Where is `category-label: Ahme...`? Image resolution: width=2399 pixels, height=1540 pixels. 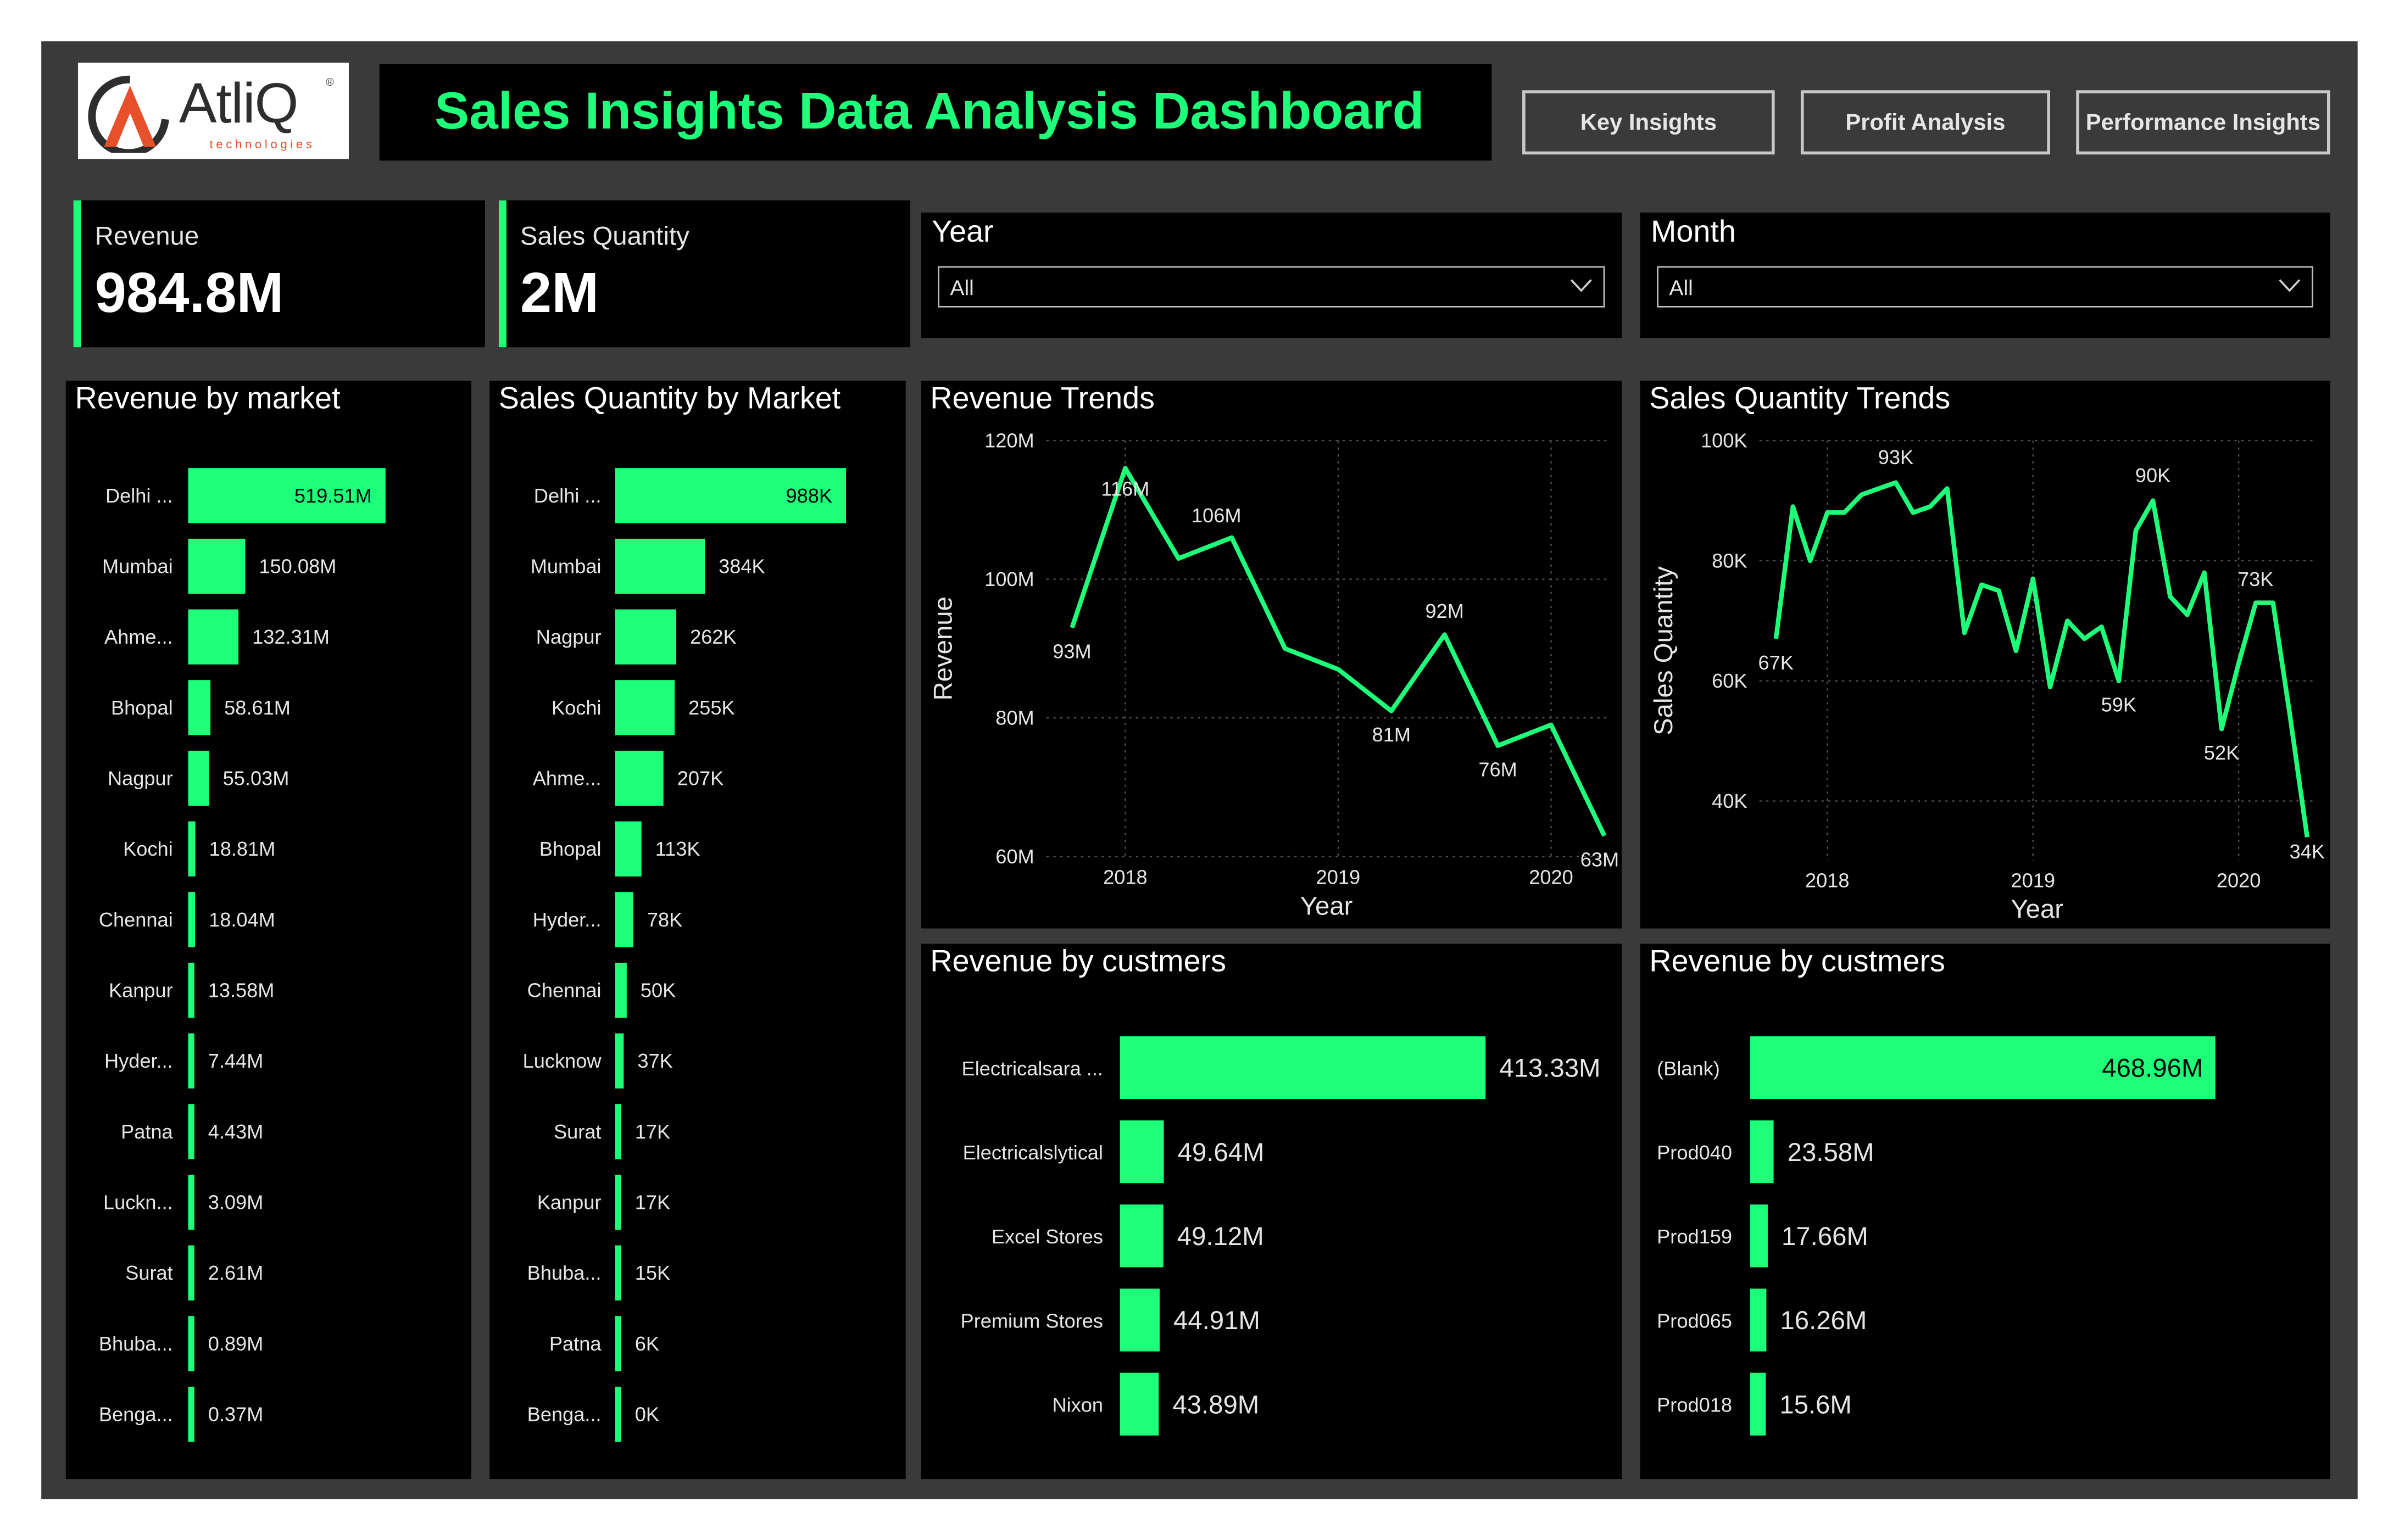
category-label: Ahme... is located at coordinates (567, 779).